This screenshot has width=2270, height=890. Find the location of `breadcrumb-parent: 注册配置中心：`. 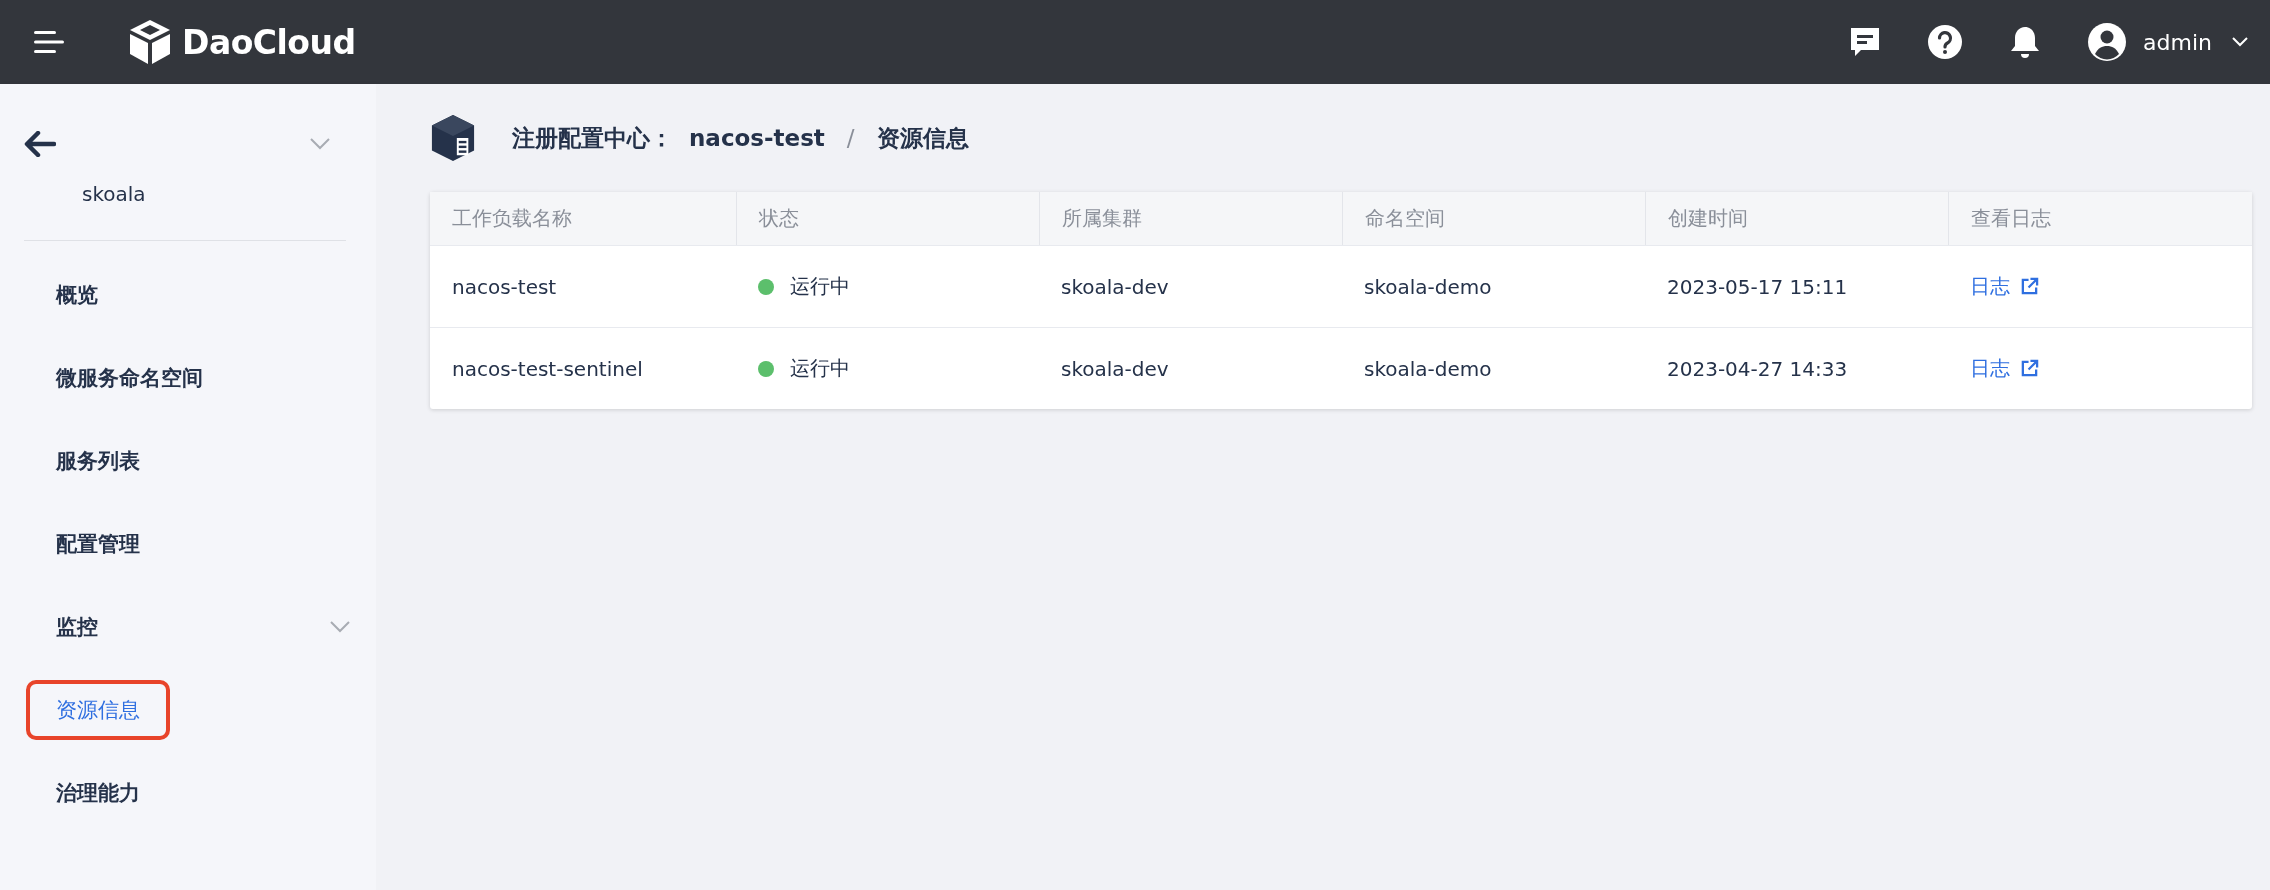

breadcrumb-parent: 注册配置中心： is located at coordinates (592, 138).